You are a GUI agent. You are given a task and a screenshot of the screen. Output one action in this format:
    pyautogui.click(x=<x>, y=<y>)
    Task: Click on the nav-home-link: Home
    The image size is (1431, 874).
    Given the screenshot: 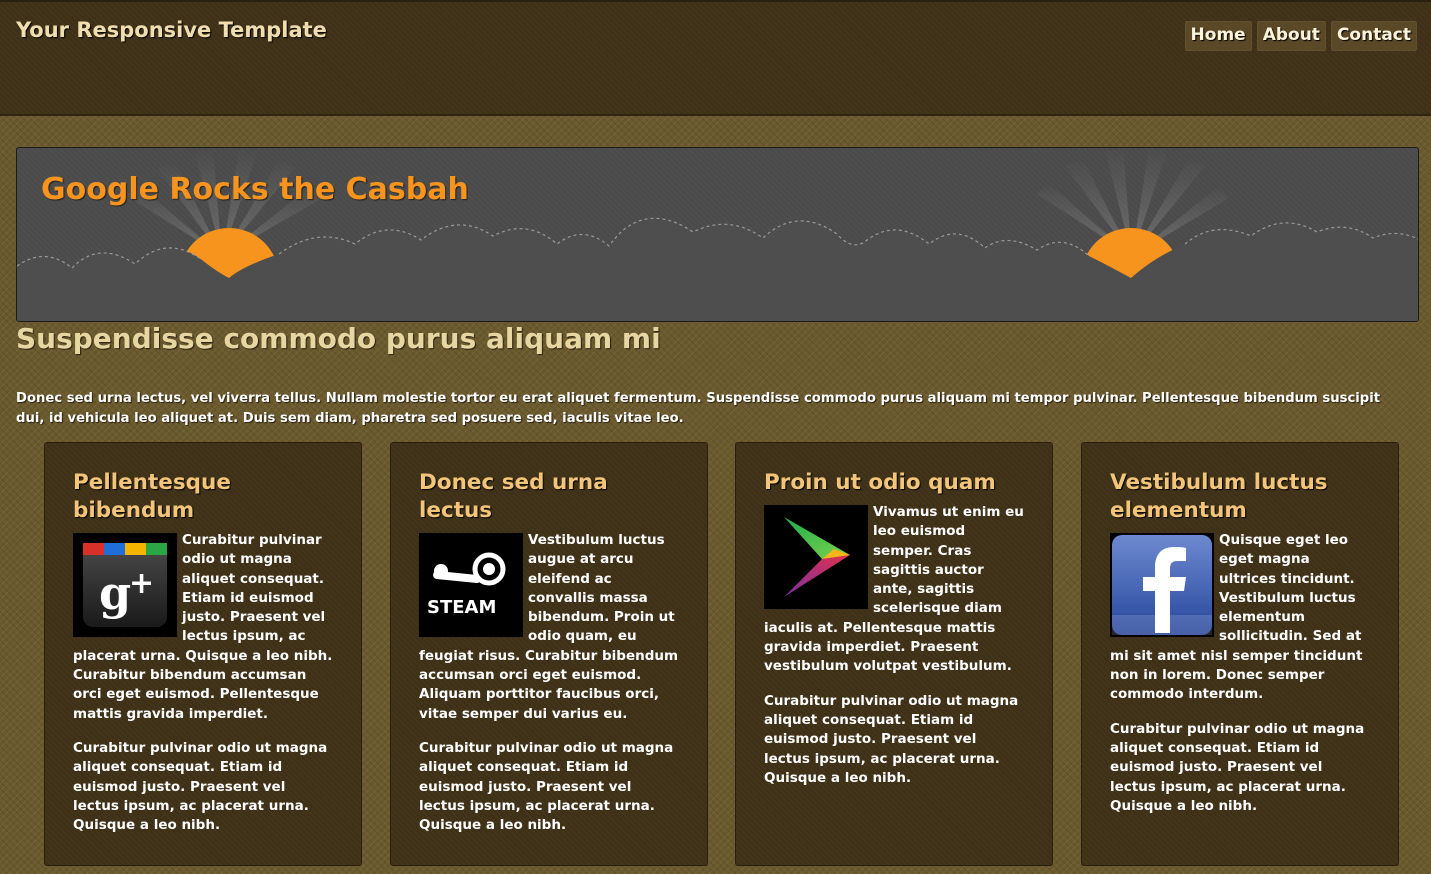 What is the action you would take?
    pyautogui.click(x=1218, y=36)
    